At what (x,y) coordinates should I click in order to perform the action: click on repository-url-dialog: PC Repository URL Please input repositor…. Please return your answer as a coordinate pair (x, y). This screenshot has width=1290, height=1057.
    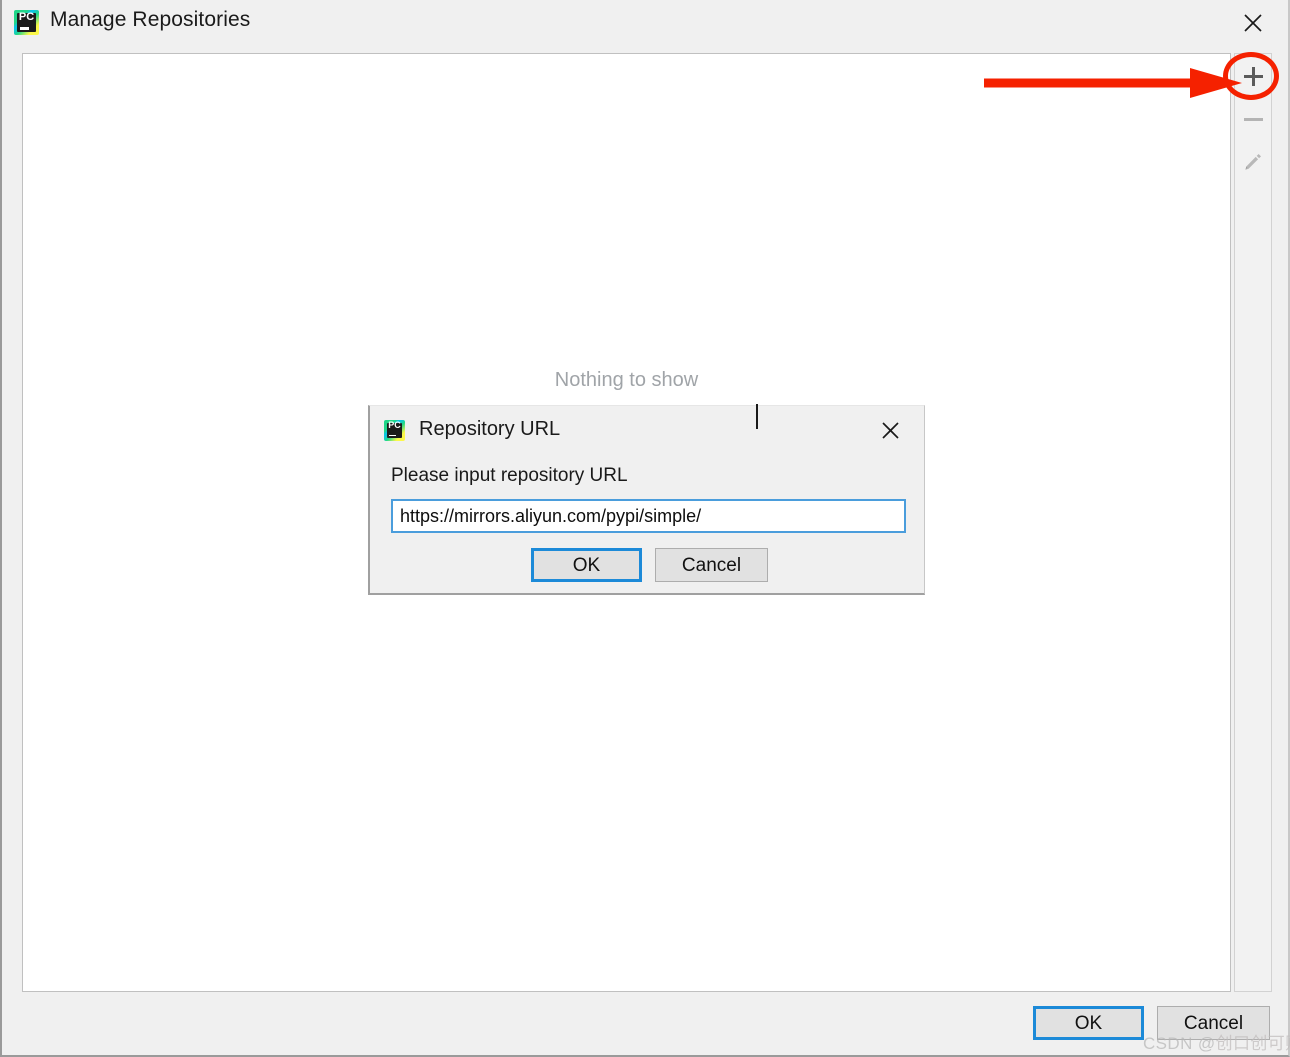
    Looking at the image, I should click on (646, 500).